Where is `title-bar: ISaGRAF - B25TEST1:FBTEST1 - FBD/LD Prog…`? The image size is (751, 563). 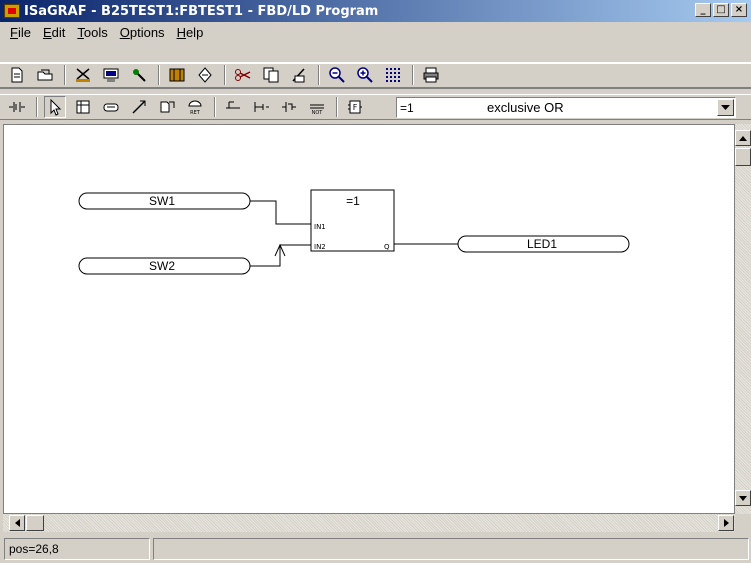 title-bar: ISaGRAF - B25TEST1:FBTEST1 - FBD/LD Prog… is located at coordinates (375, 11).